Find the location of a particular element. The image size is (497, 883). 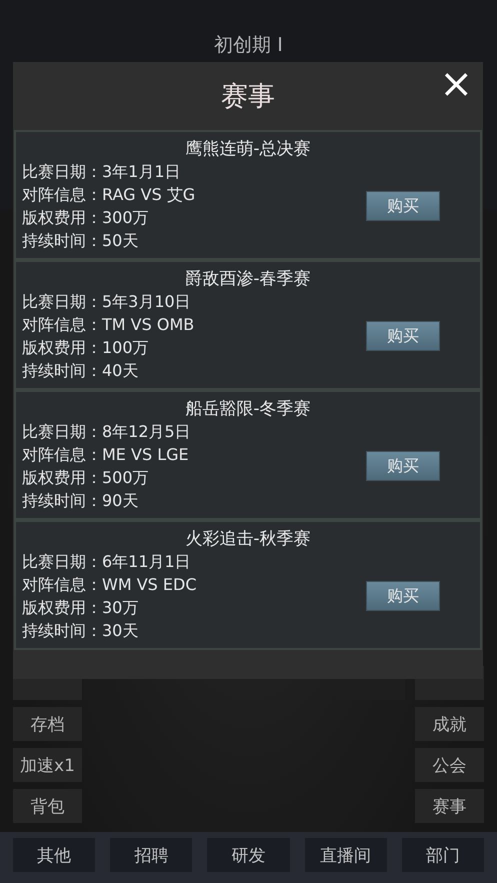

nav-button: 招聘 is located at coordinates (151, 855).